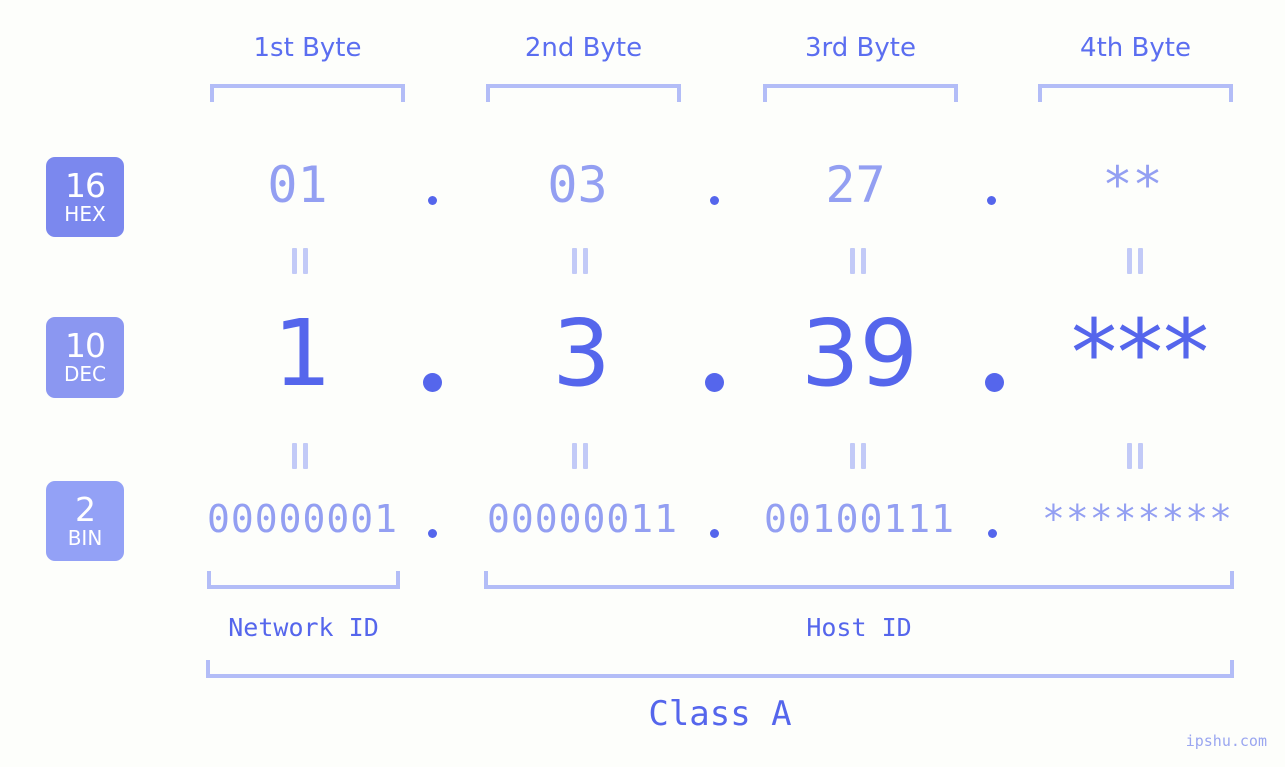  Describe the element at coordinates (1140, 353) in the screenshot. I see `dec-byte-value-4: ***` at that location.